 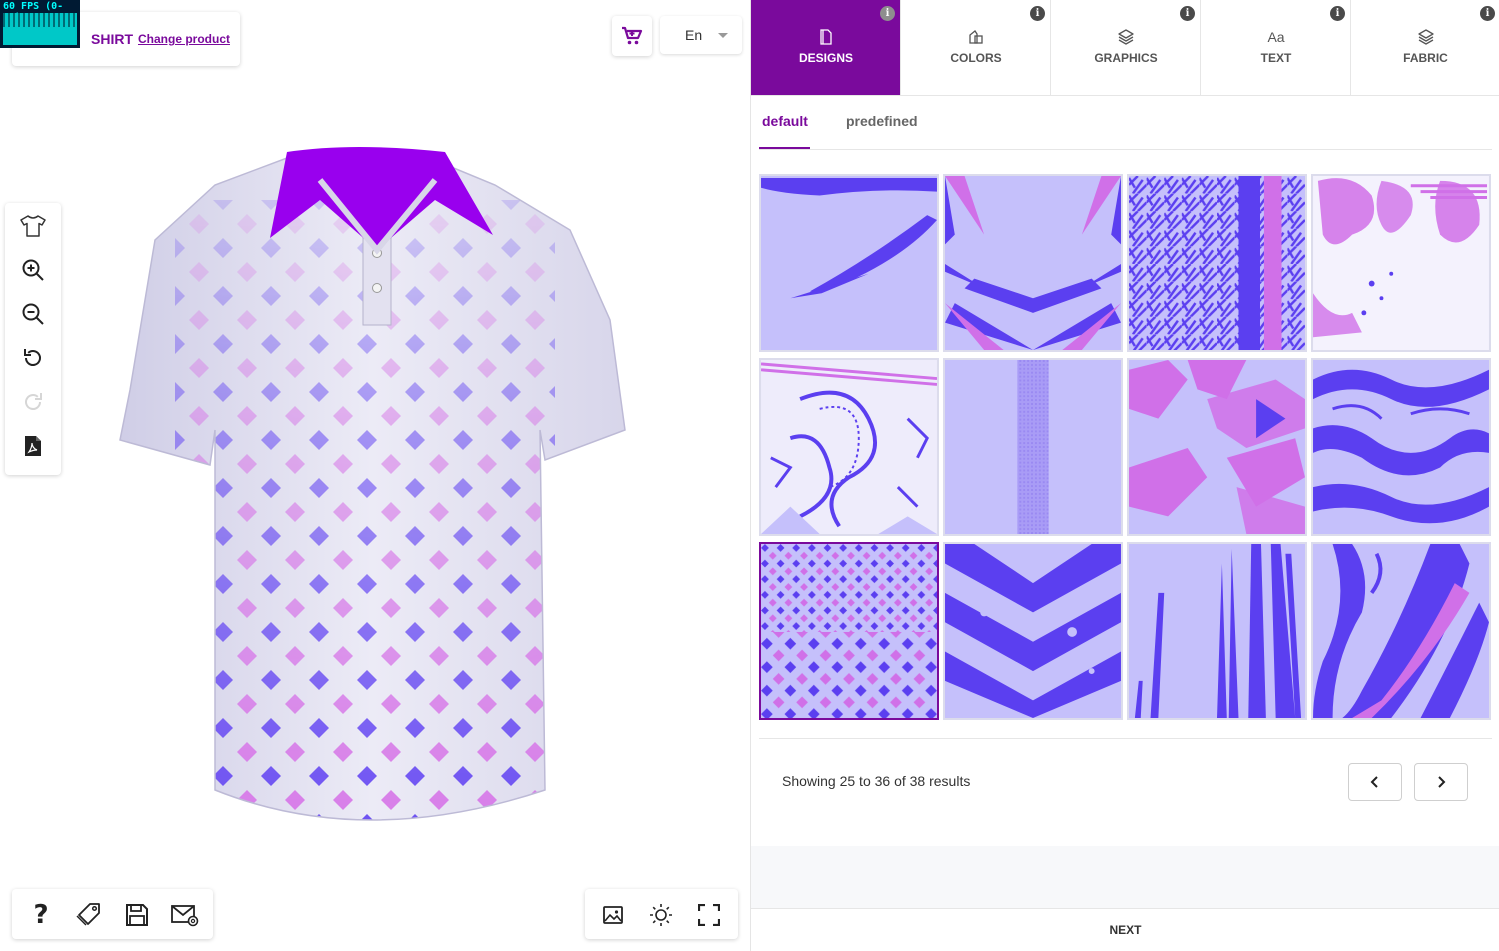 I want to click on shirt-button, so click(x=33, y=226).